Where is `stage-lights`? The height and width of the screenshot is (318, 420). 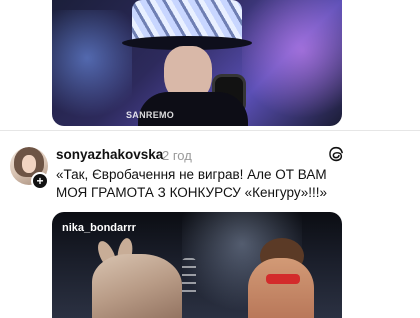 stage-lights is located at coordinates (189, 278).